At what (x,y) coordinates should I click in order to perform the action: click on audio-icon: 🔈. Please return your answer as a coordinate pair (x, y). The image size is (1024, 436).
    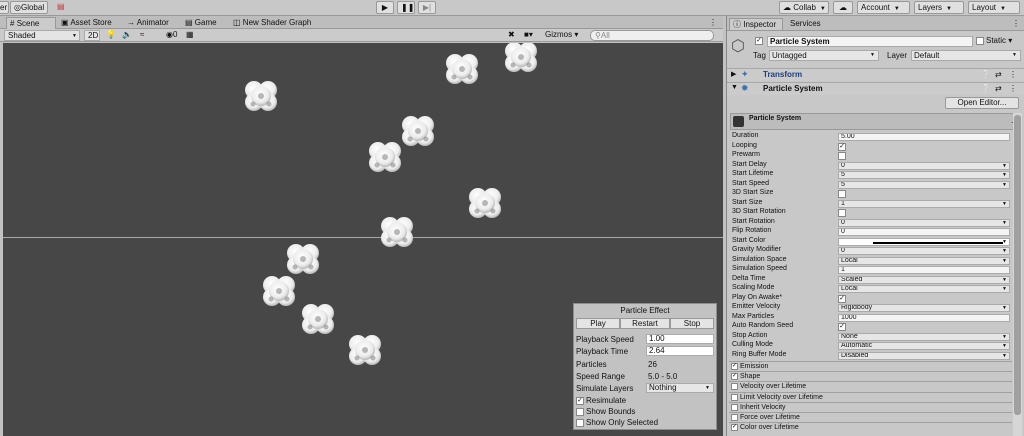
    Looking at the image, I should click on (127, 35).